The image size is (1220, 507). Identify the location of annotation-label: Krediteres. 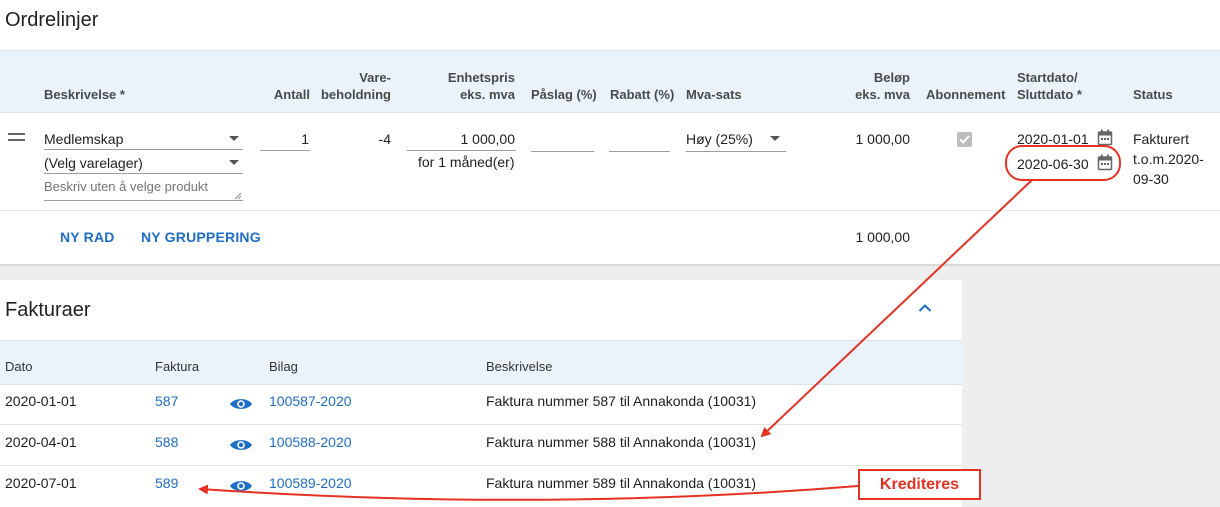
(919, 484).